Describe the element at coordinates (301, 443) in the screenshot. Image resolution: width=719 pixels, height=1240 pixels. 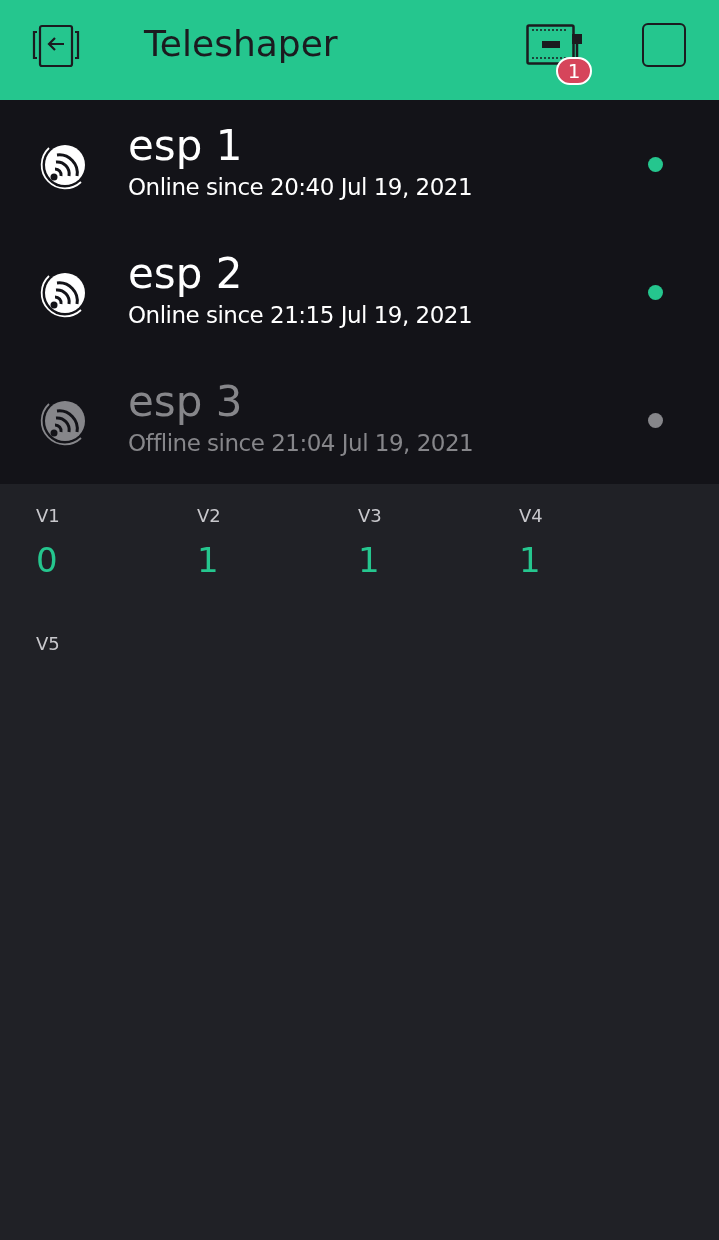
I see `device-status: Offline since 21:04 Jul 19, 2021` at that location.